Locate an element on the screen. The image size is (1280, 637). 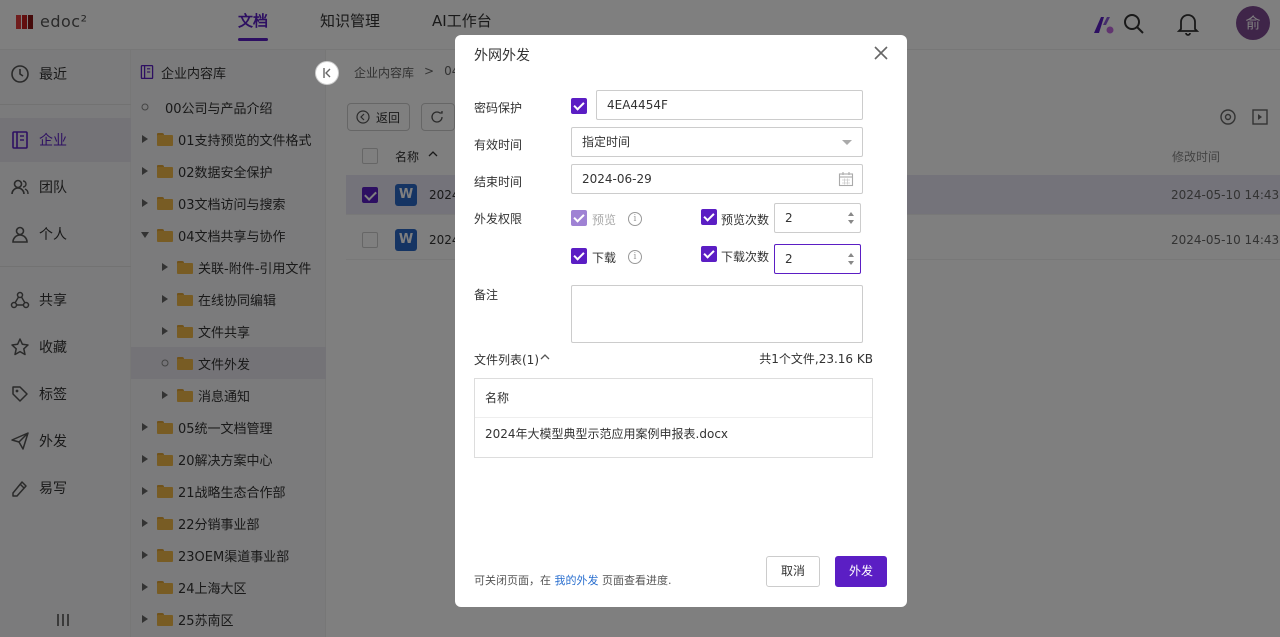
footer-note-after: 页面查看进度. is located at coordinates (635, 580).